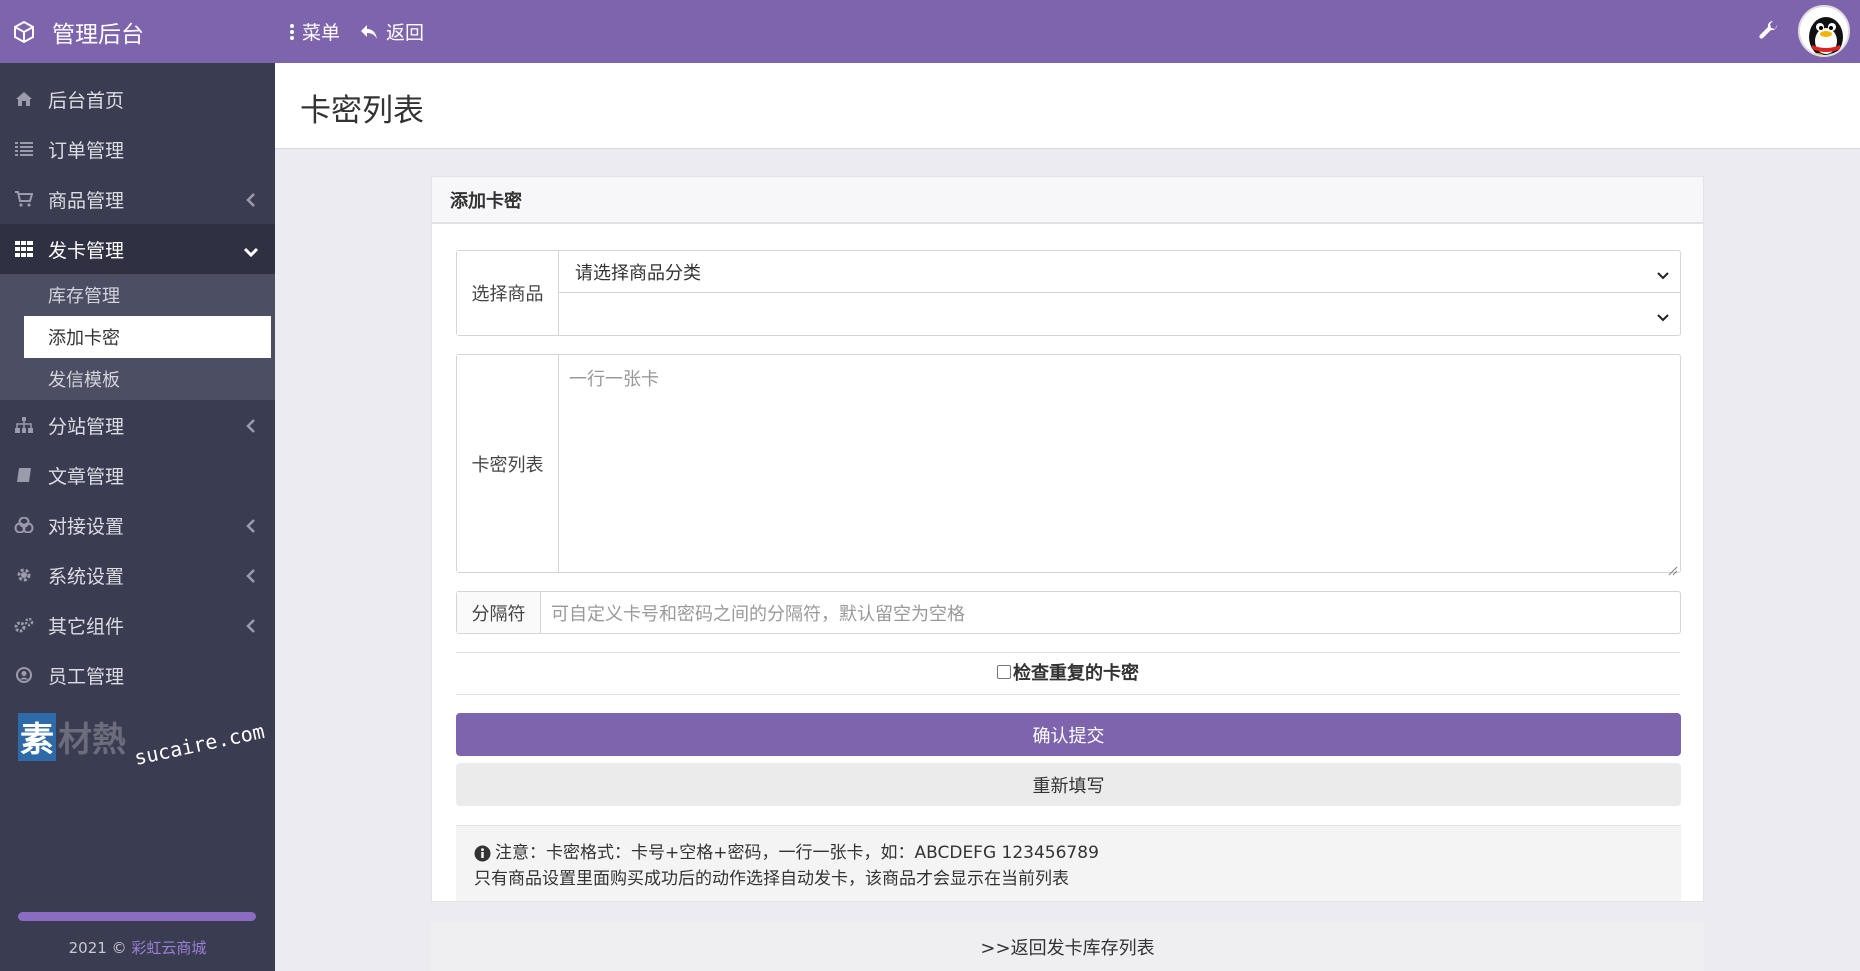  I want to click on reset-button: 重新填写, so click(1068, 784).